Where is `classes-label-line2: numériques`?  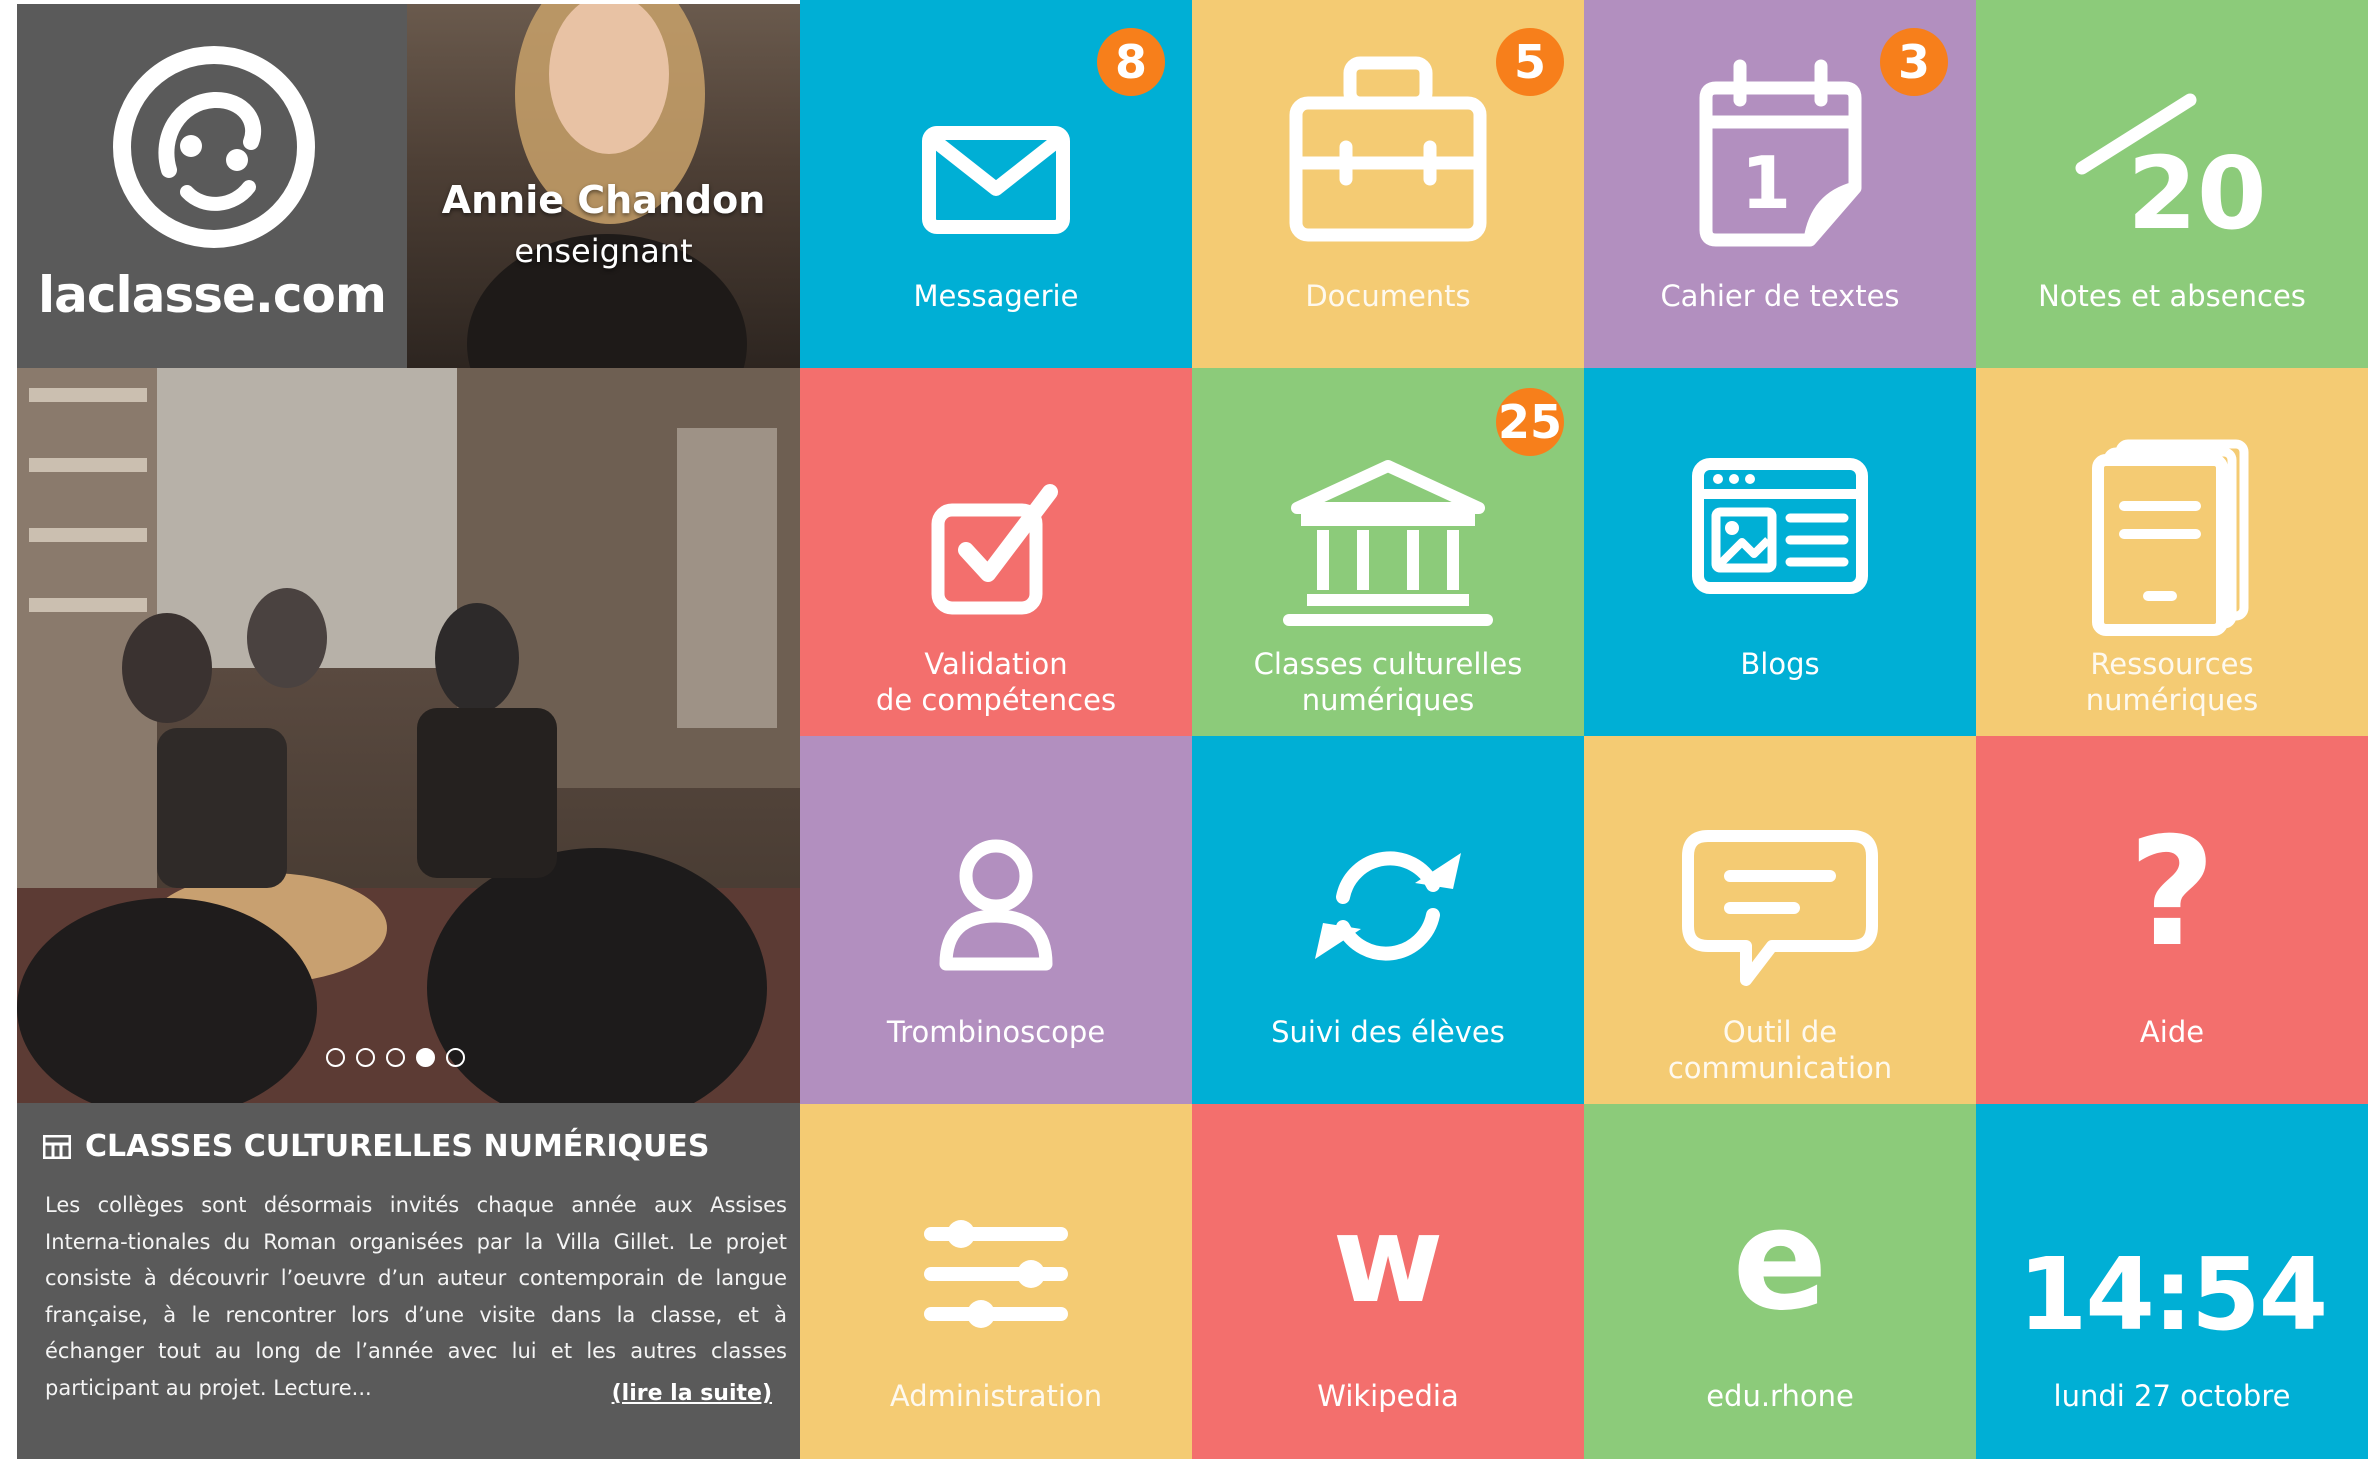 classes-label-line2: numériques is located at coordinates (1388, 700).